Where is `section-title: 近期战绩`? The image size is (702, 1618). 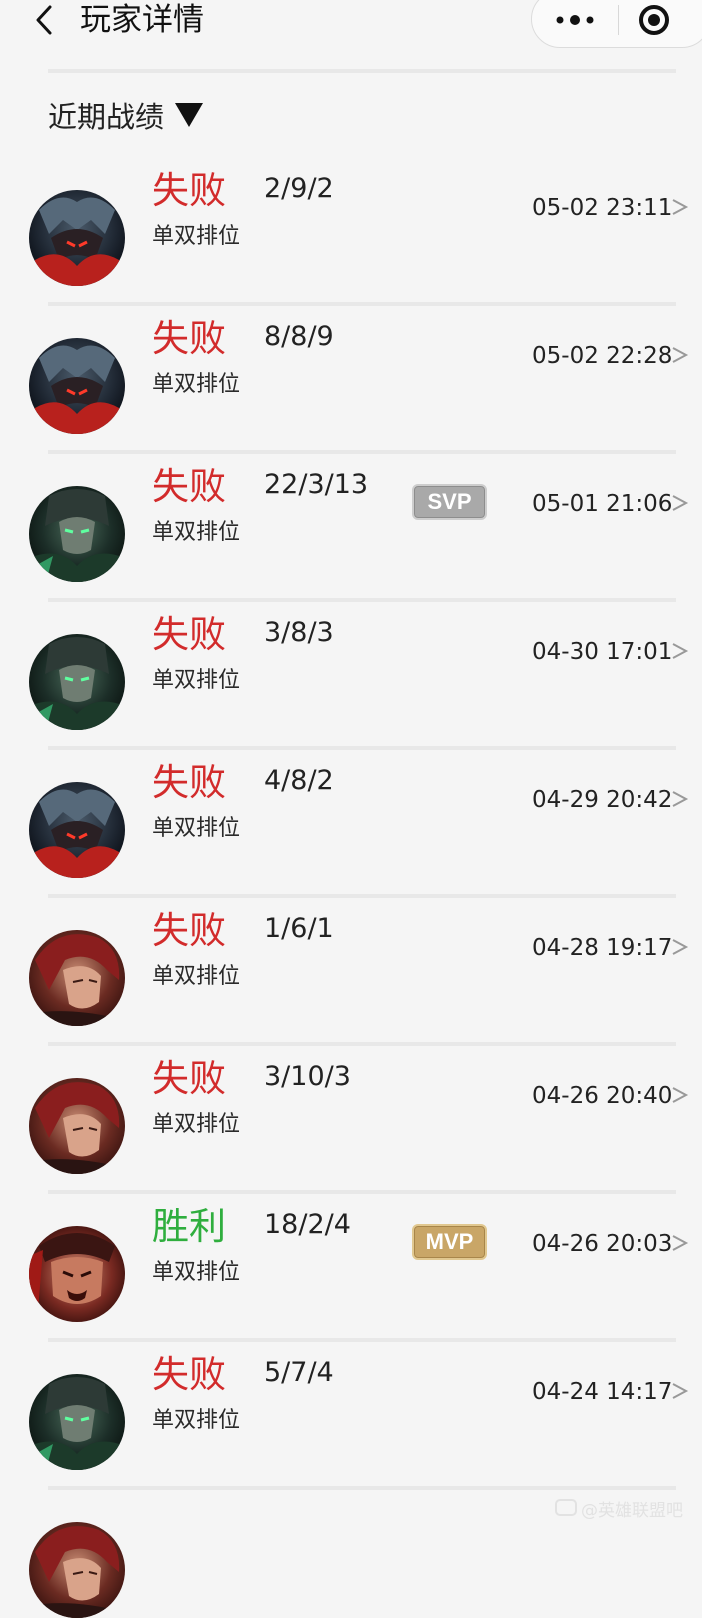 section-title: 近期战绩 is located at coordinates (106, 117).